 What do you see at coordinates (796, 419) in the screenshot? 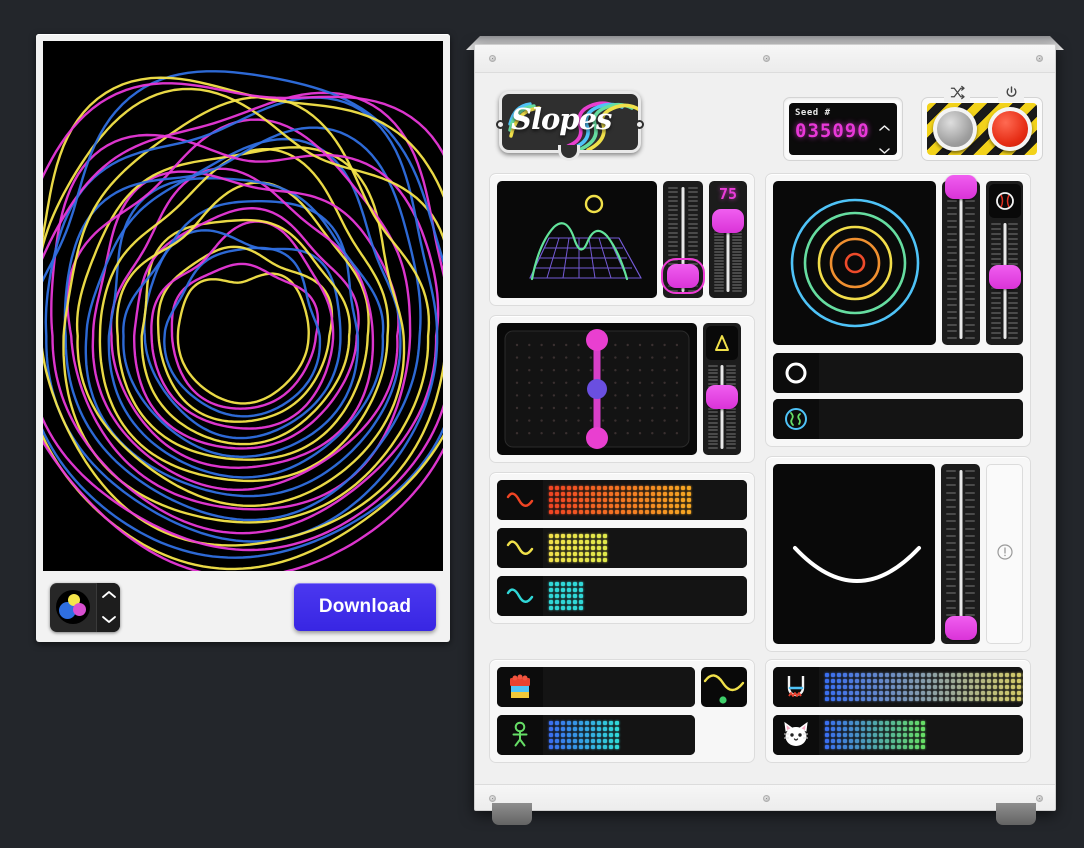
I see `globe-icon` at bounding box center [796, 419].